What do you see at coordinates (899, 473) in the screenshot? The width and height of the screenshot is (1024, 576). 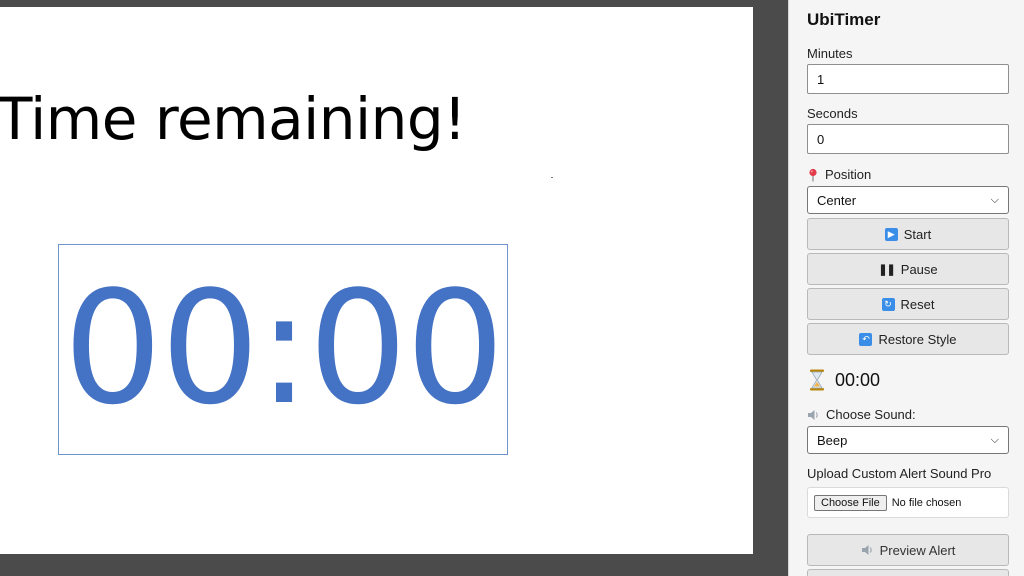 I see `upload-label: Upload Custom Alert Sound Pro` at bounding box center [899, 473].